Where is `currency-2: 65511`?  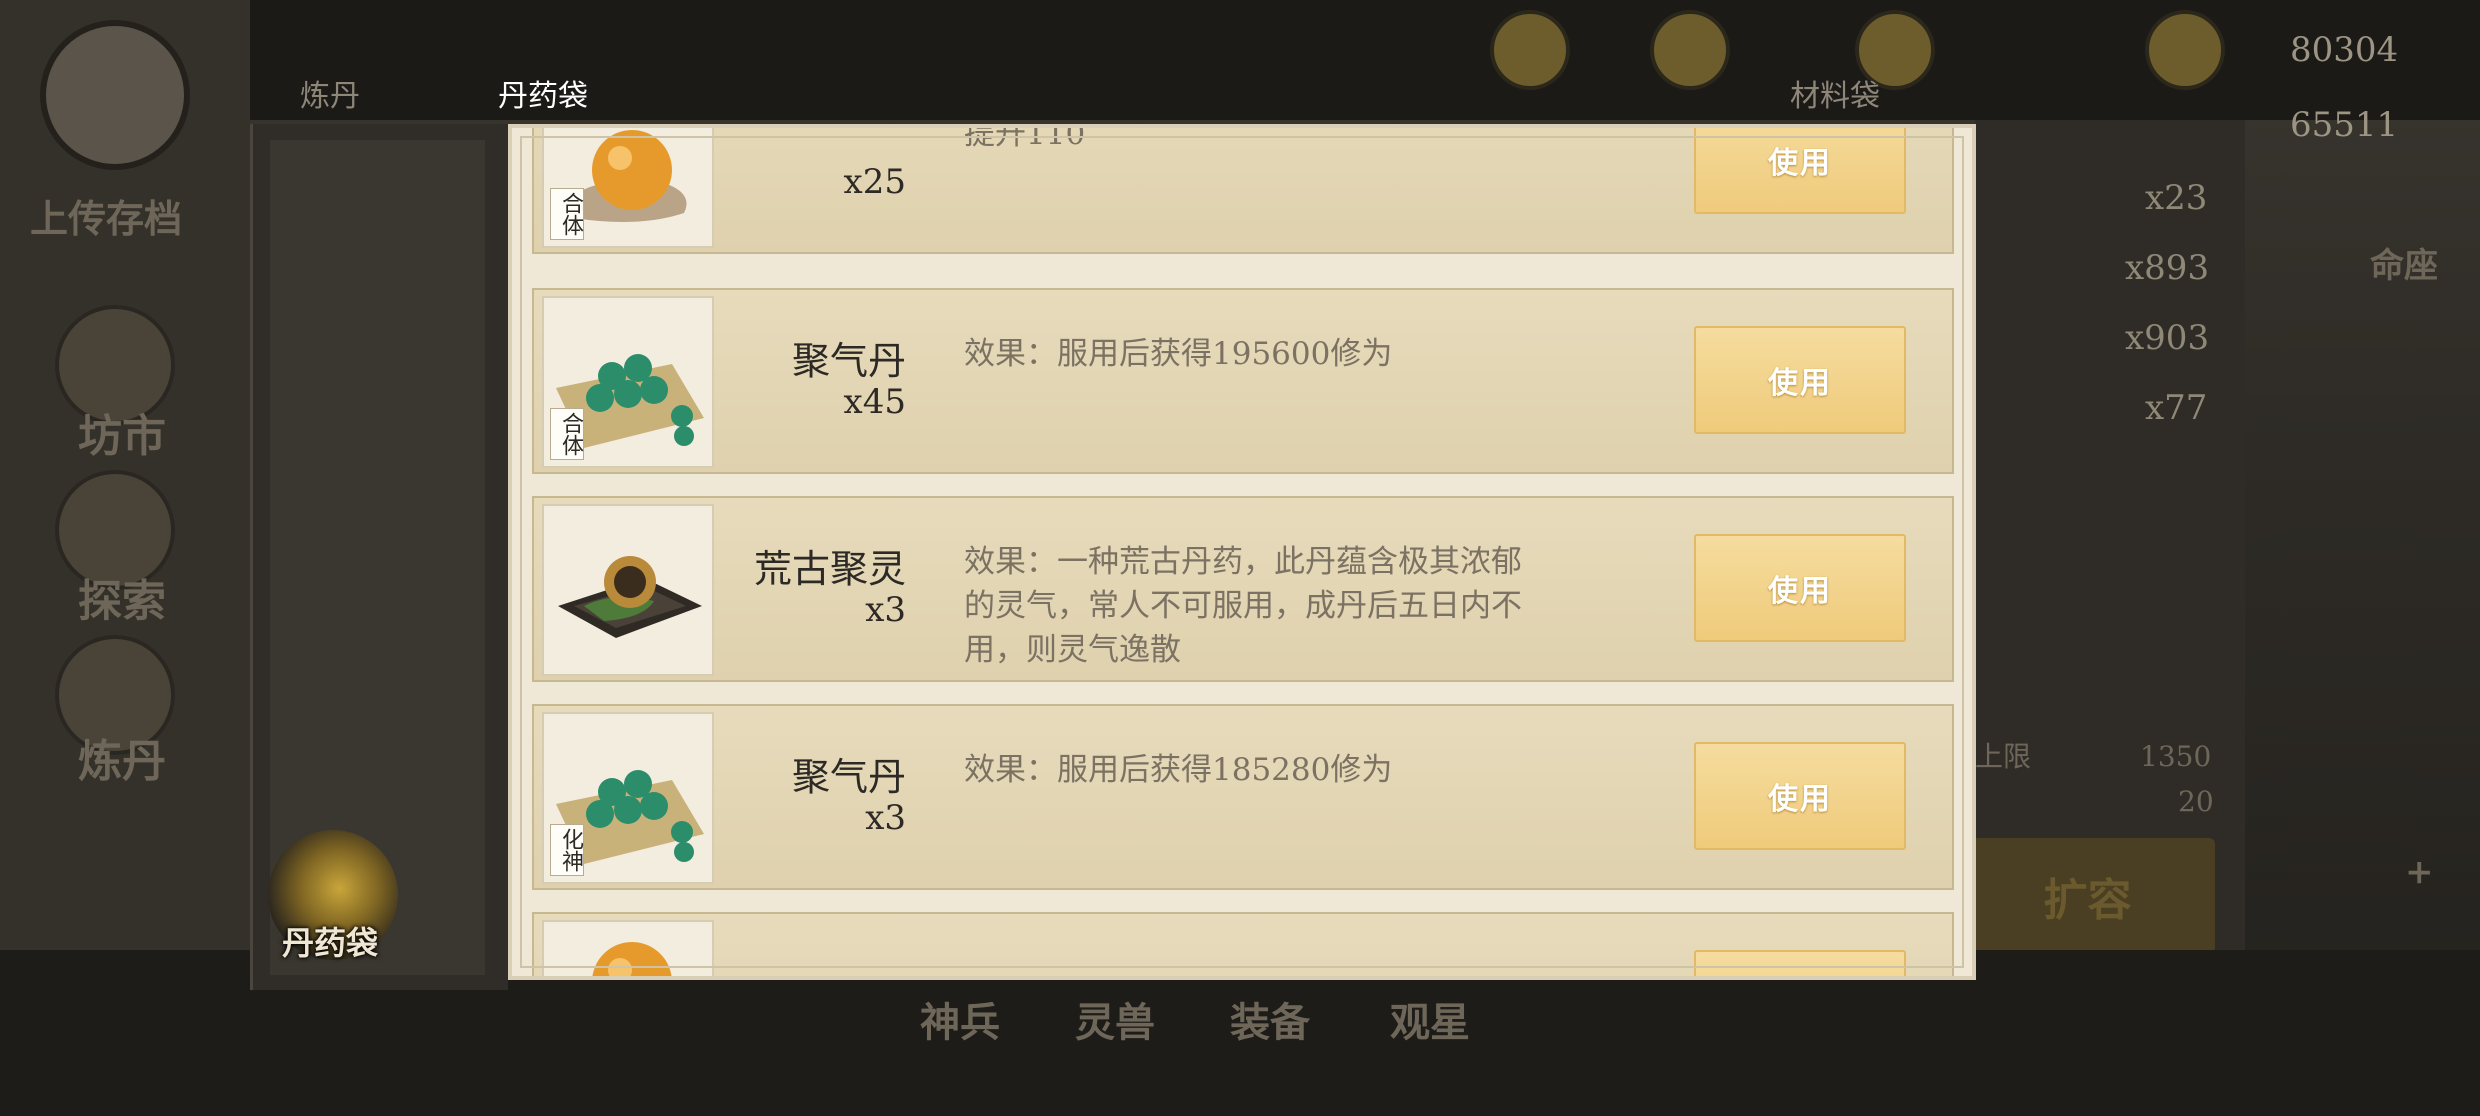 currency-2: 65511 is located at coordinates (2344, 125).